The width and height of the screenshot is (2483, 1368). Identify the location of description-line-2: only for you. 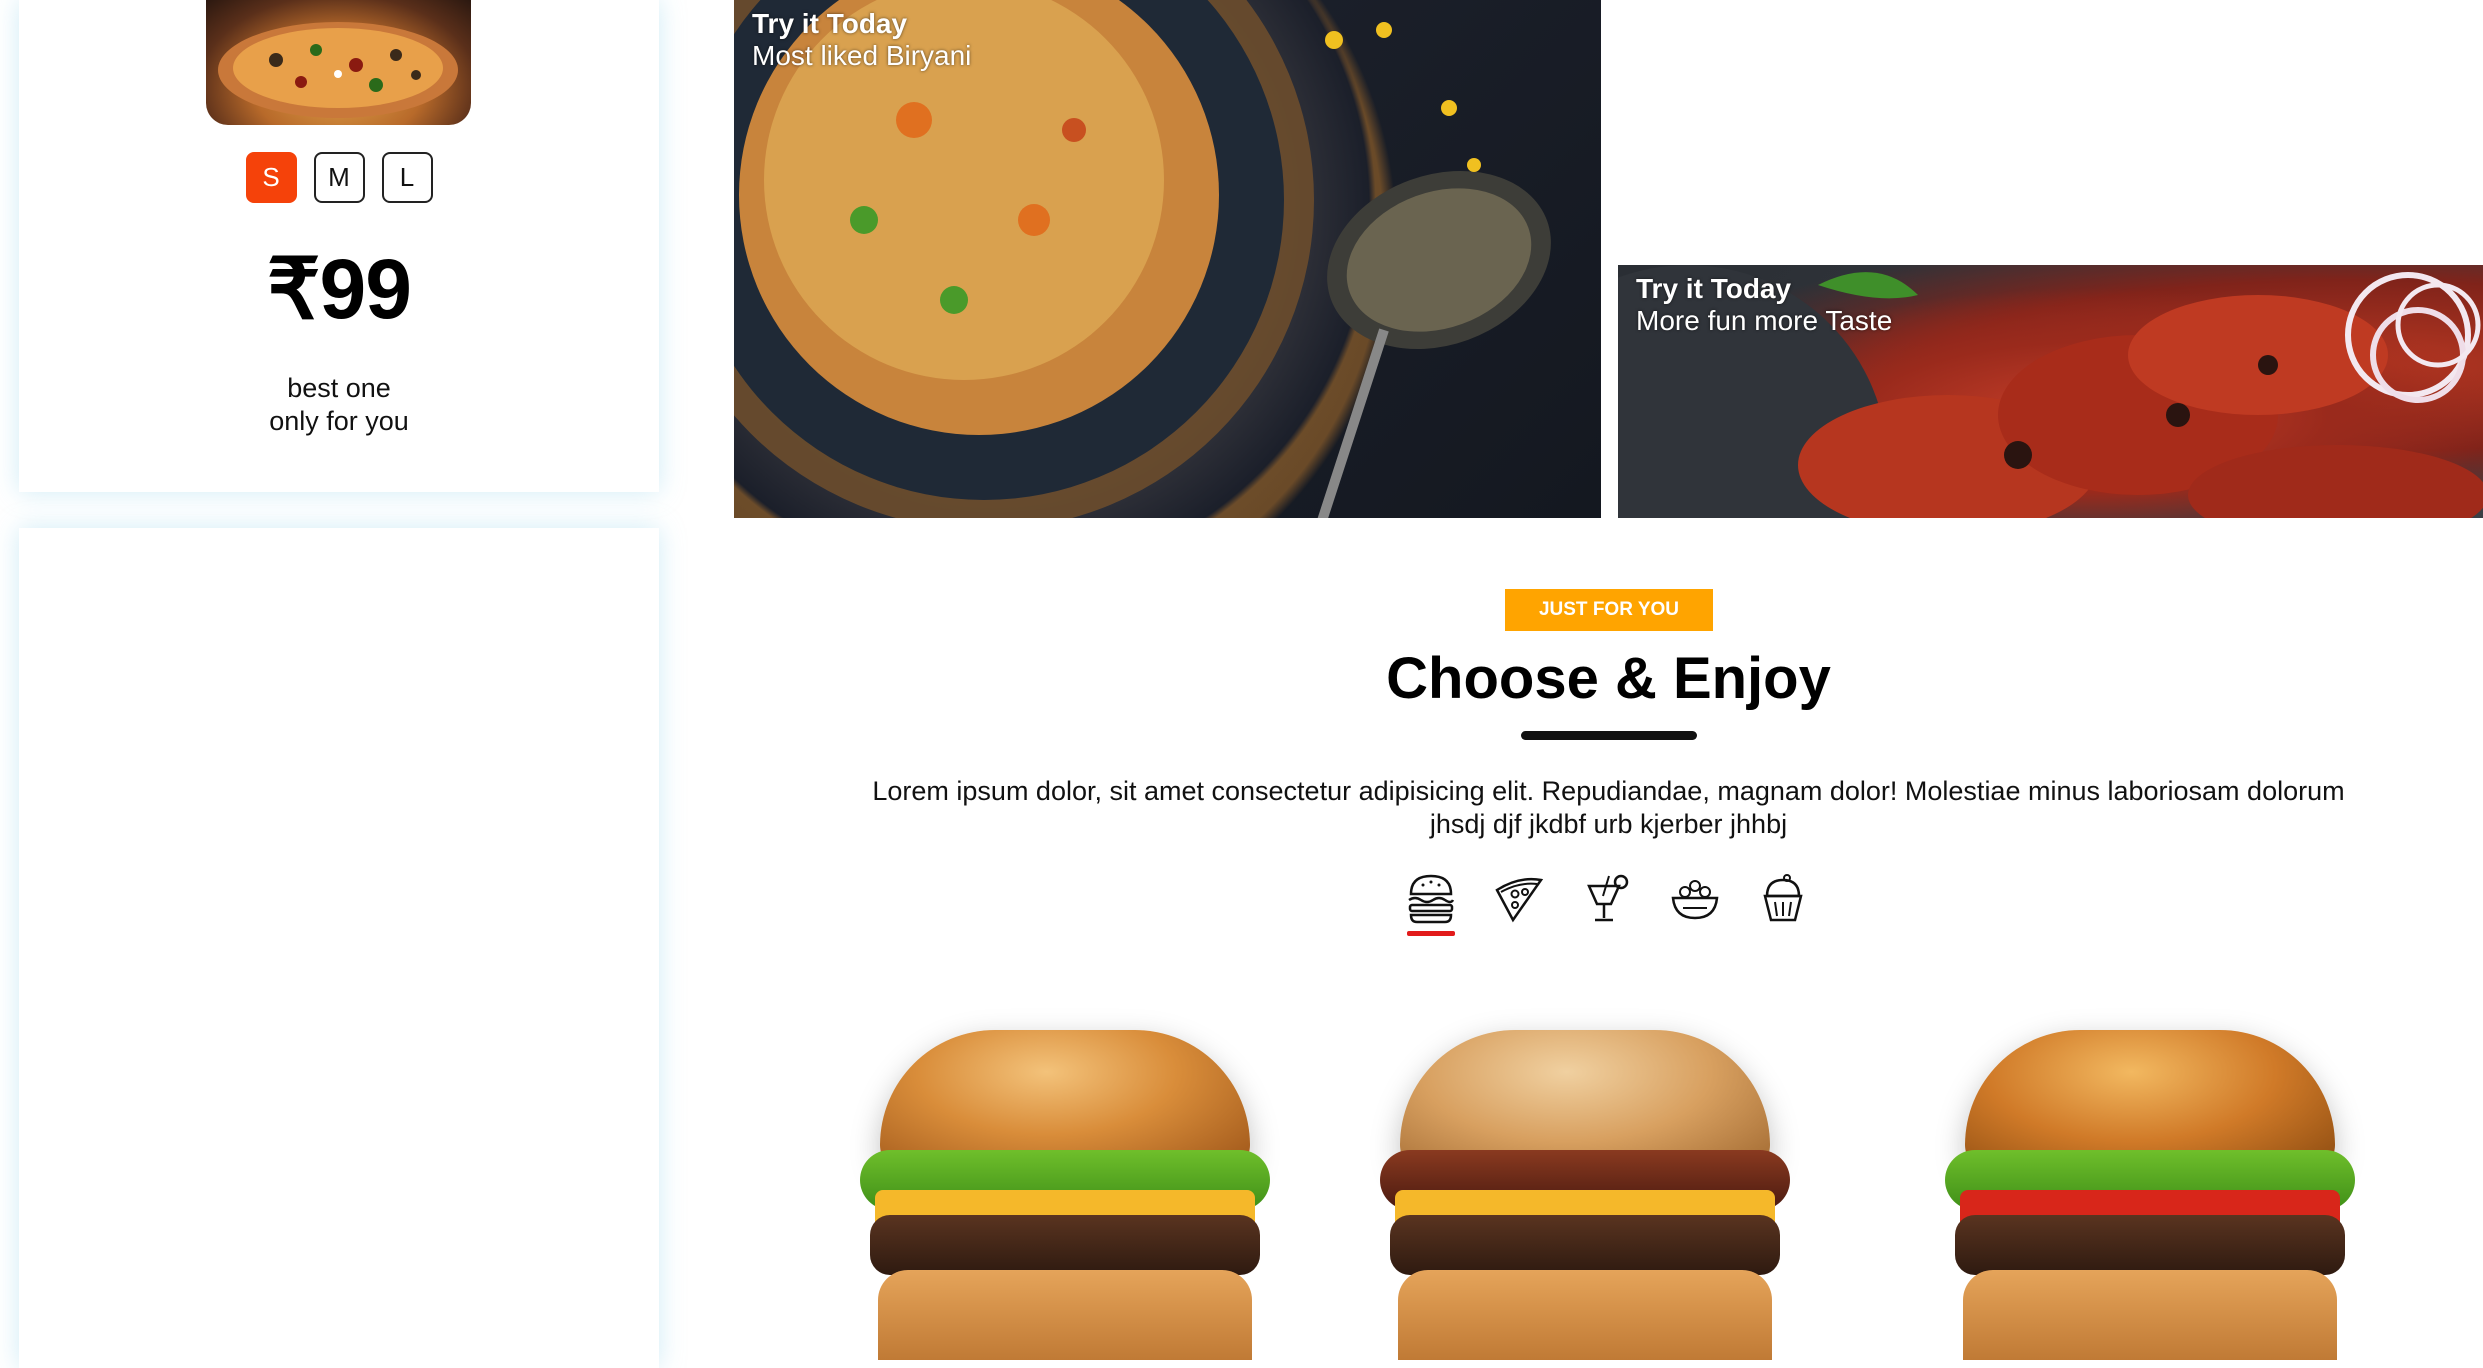
(339, 421).